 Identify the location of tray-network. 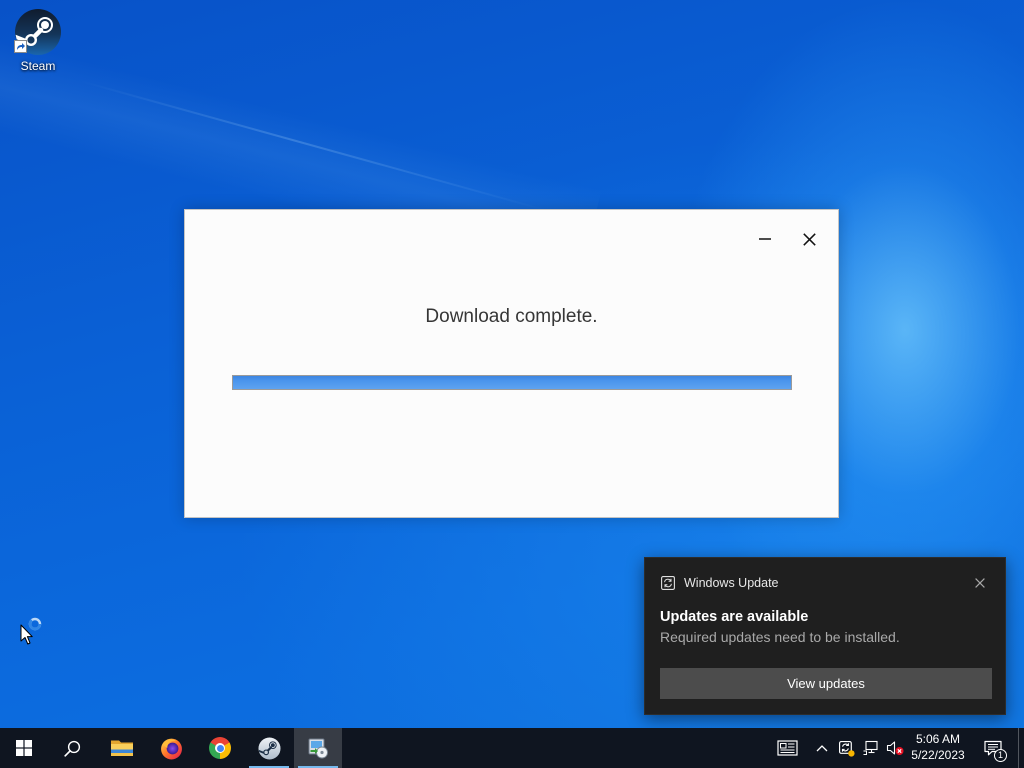
(870, 748).